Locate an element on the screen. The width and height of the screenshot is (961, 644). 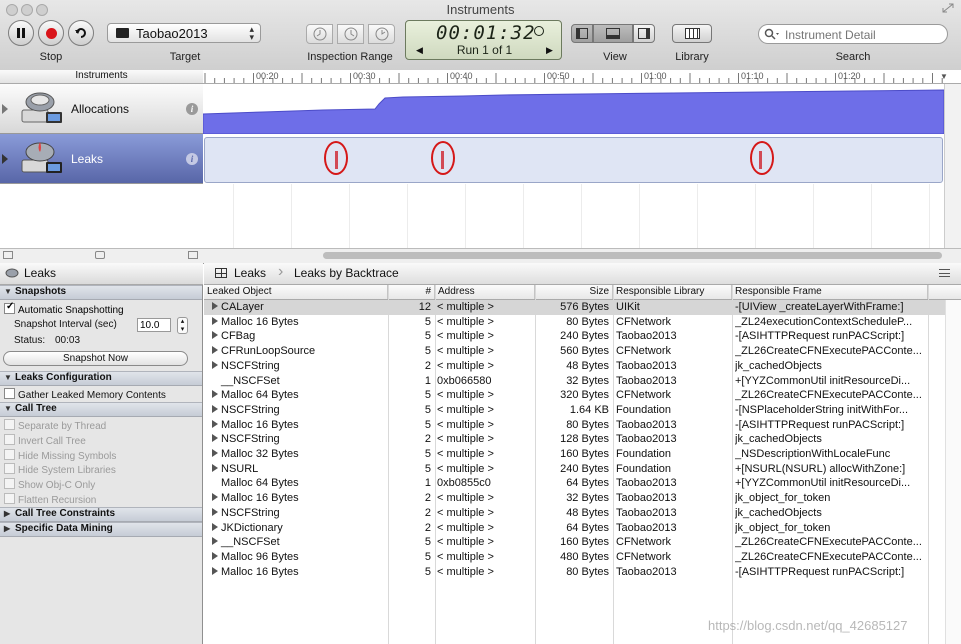
range-clear-button is located at coordinates (350, 34).